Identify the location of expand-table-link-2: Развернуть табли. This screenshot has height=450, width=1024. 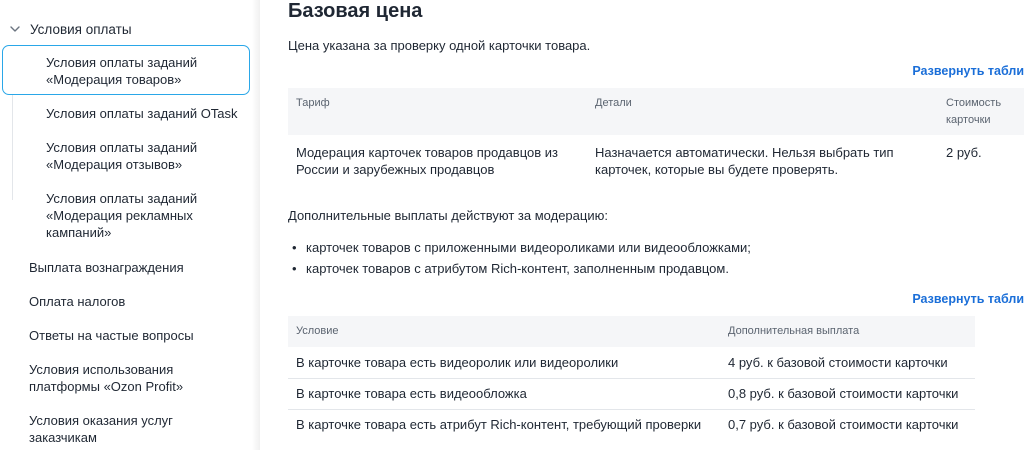
(968, 299).